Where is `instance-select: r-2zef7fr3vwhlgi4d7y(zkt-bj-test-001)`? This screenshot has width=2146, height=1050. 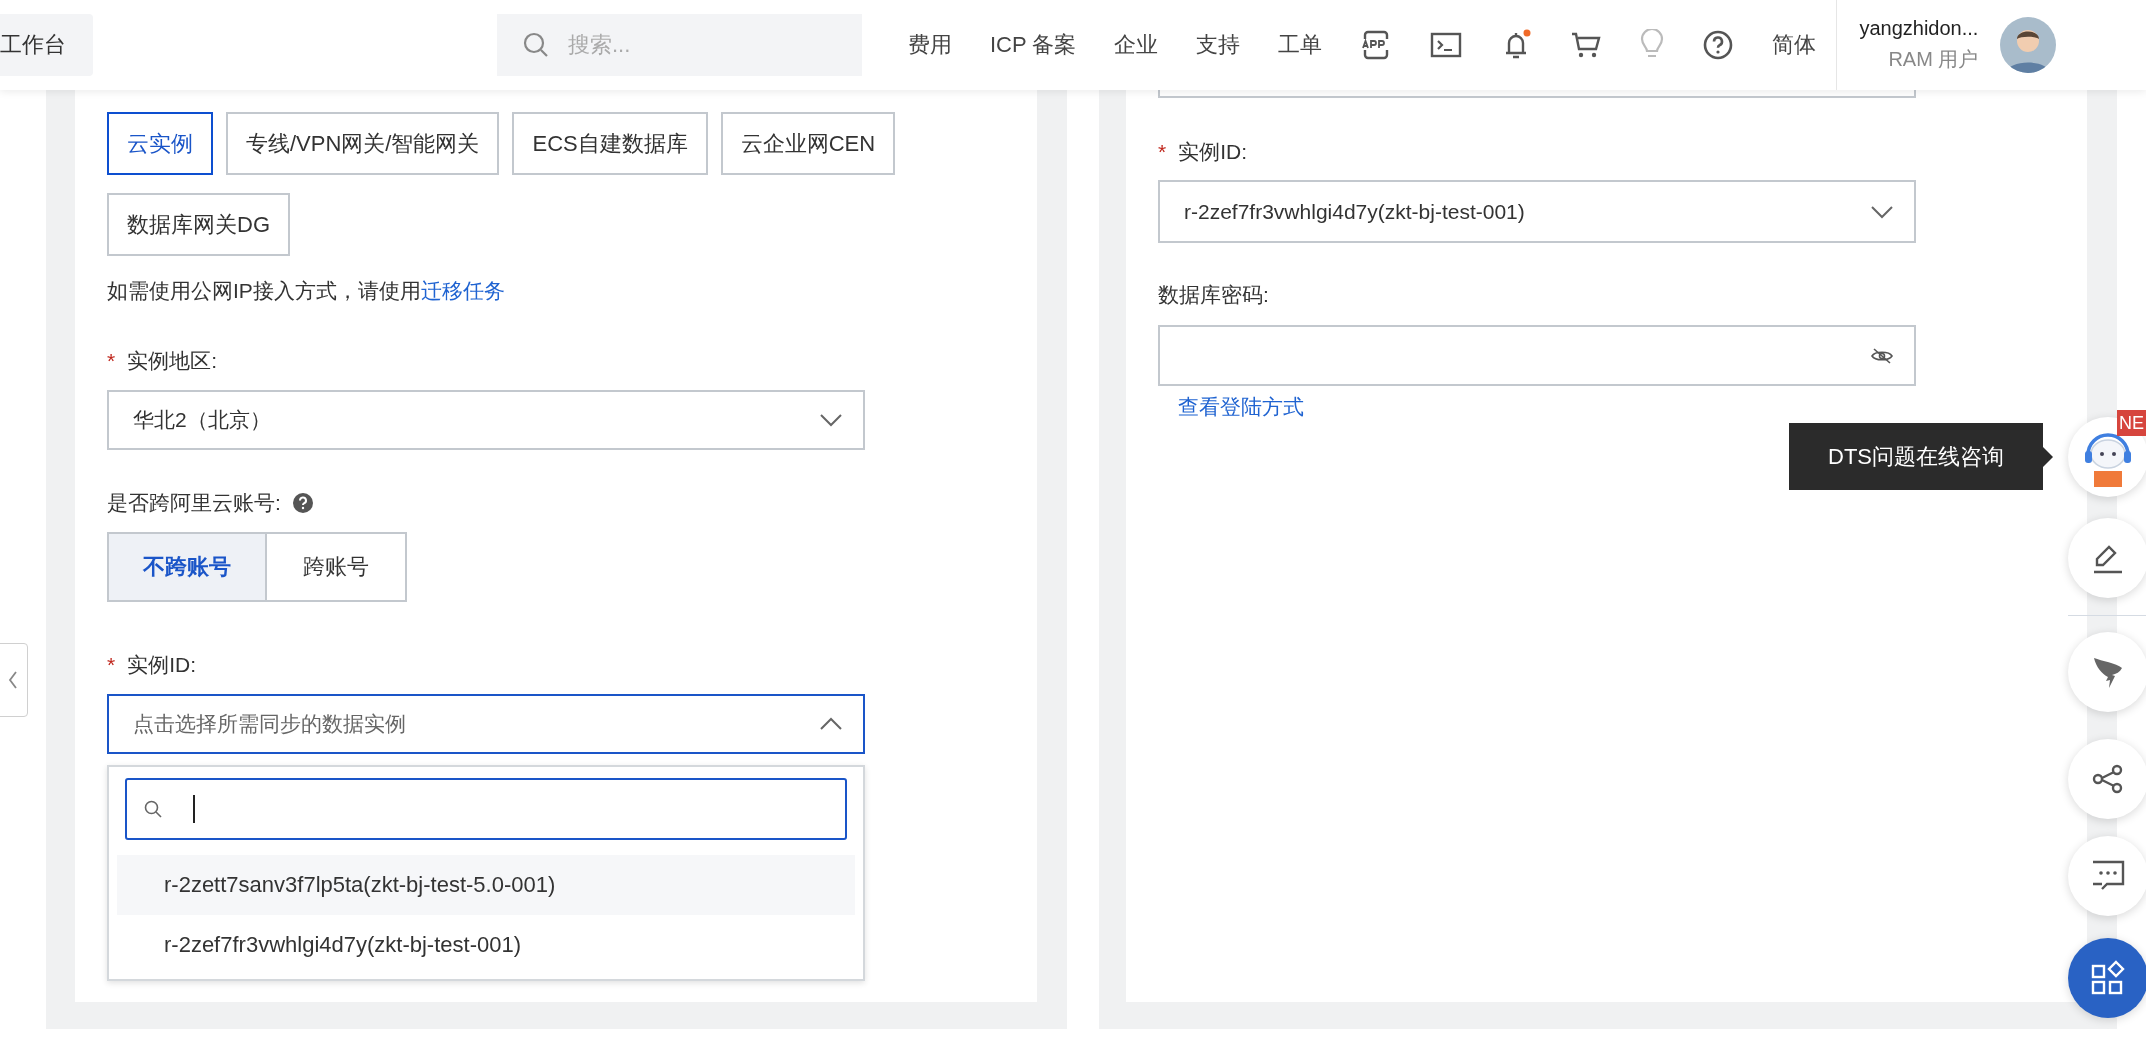
instance-select: r-2zef7fr3vwhlgi4d7y(zkt-bj-test-001) is located at coordinates (1537, 211).